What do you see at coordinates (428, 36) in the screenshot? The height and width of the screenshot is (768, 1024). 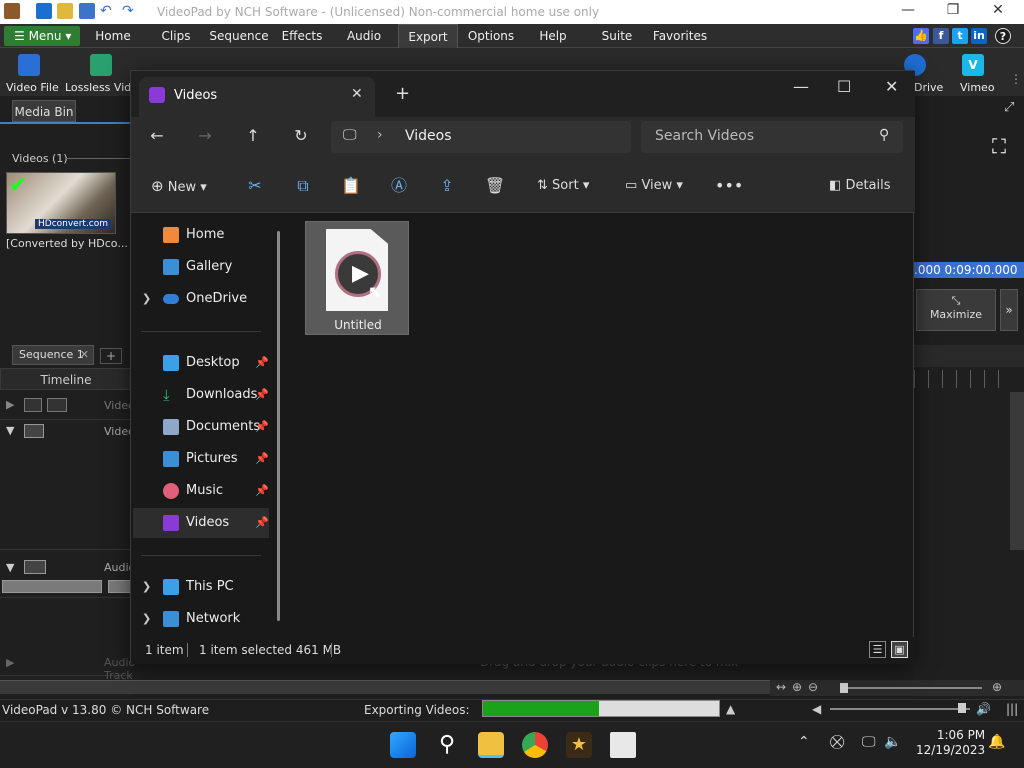 I see `tab-export: Export` at bounding box center [428, 36].